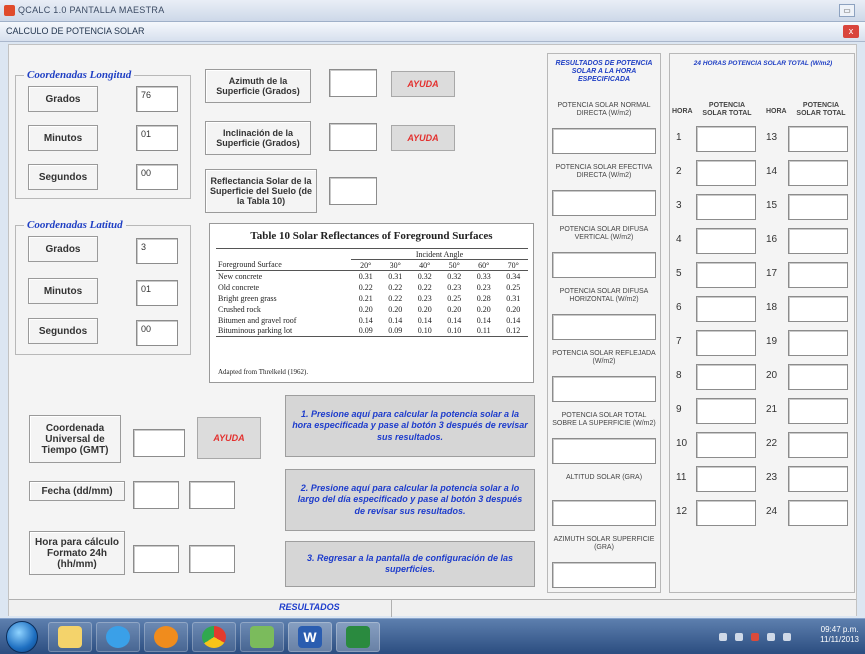 The width and height of the screenshot is (865, 654). What do you see at coordinates (157, 293) in the screenshot?
I see `latitud-minutos-input: 01` at bounding box center [157, 293].